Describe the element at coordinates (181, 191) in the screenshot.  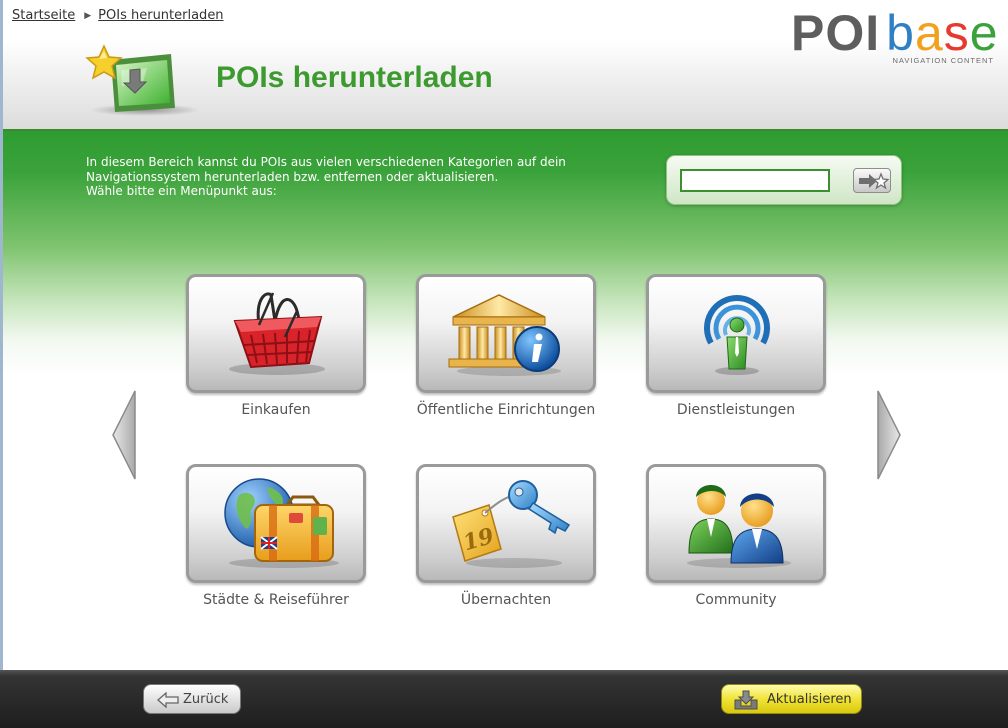
I see `intro-line-3: Wähle bitte ein Menüpunkt aus:` at that location.